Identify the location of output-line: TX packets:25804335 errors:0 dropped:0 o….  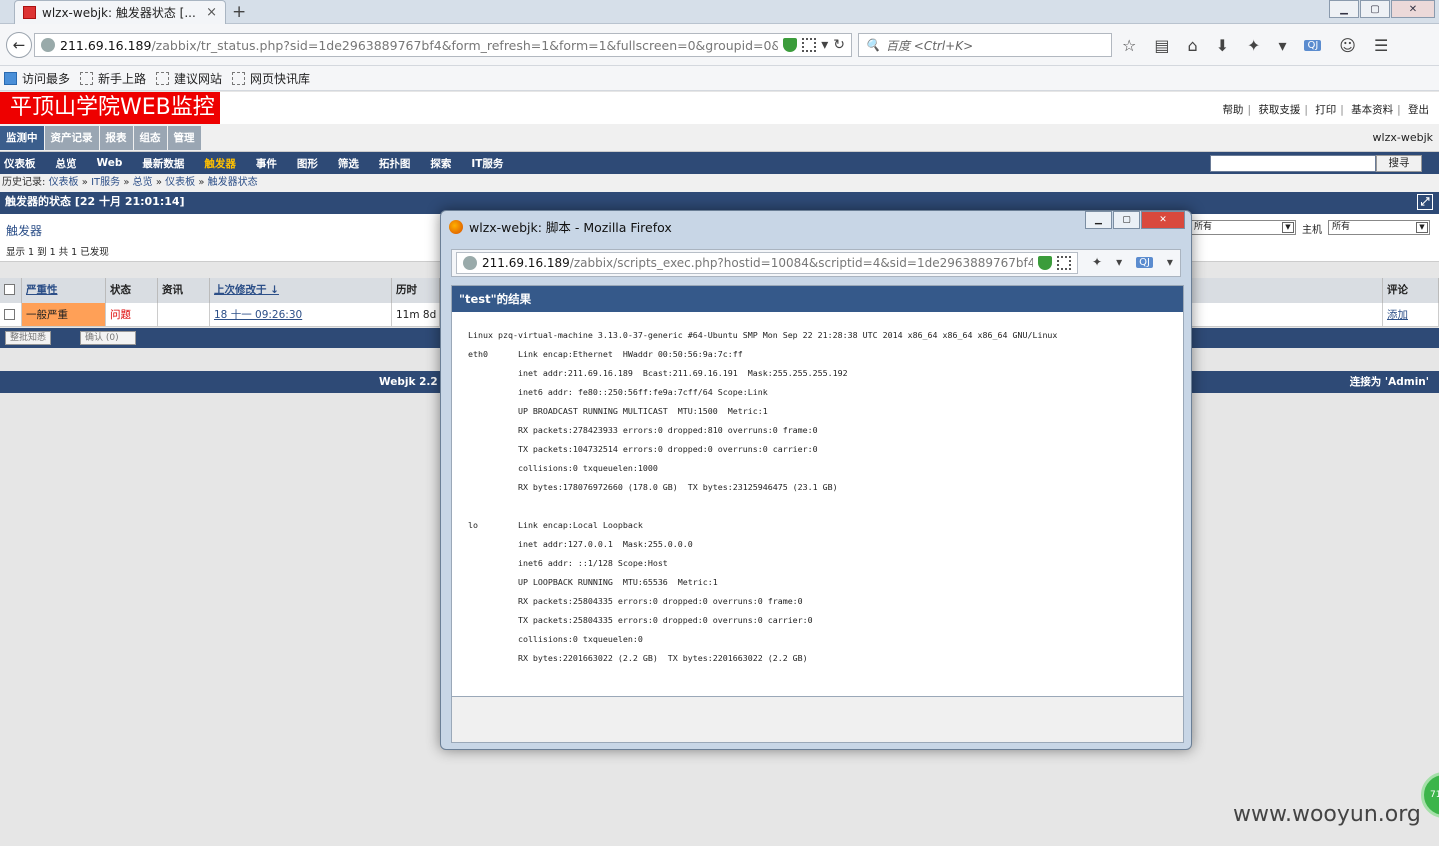
(640, 620).